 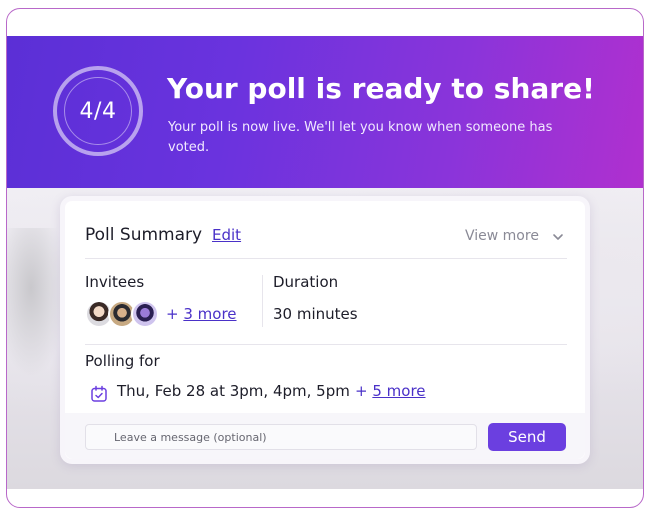 What do you see at coordinates (99, 393) in the screenshot?
I see `calendar-icon` at bounding box center [99, 393].